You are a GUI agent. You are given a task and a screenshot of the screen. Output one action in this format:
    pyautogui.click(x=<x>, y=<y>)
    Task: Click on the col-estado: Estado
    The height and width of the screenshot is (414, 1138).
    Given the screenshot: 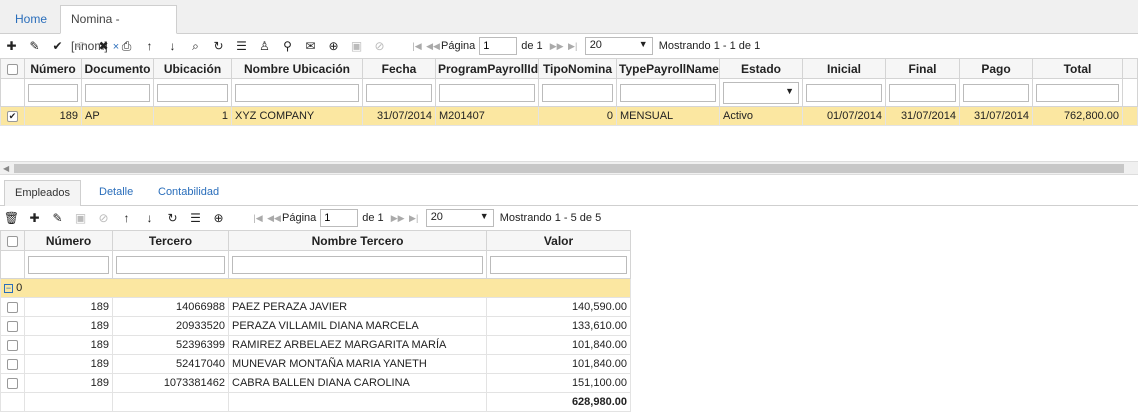 What is the action you would take?
    pyautogui.click(x=761, y=68)
    